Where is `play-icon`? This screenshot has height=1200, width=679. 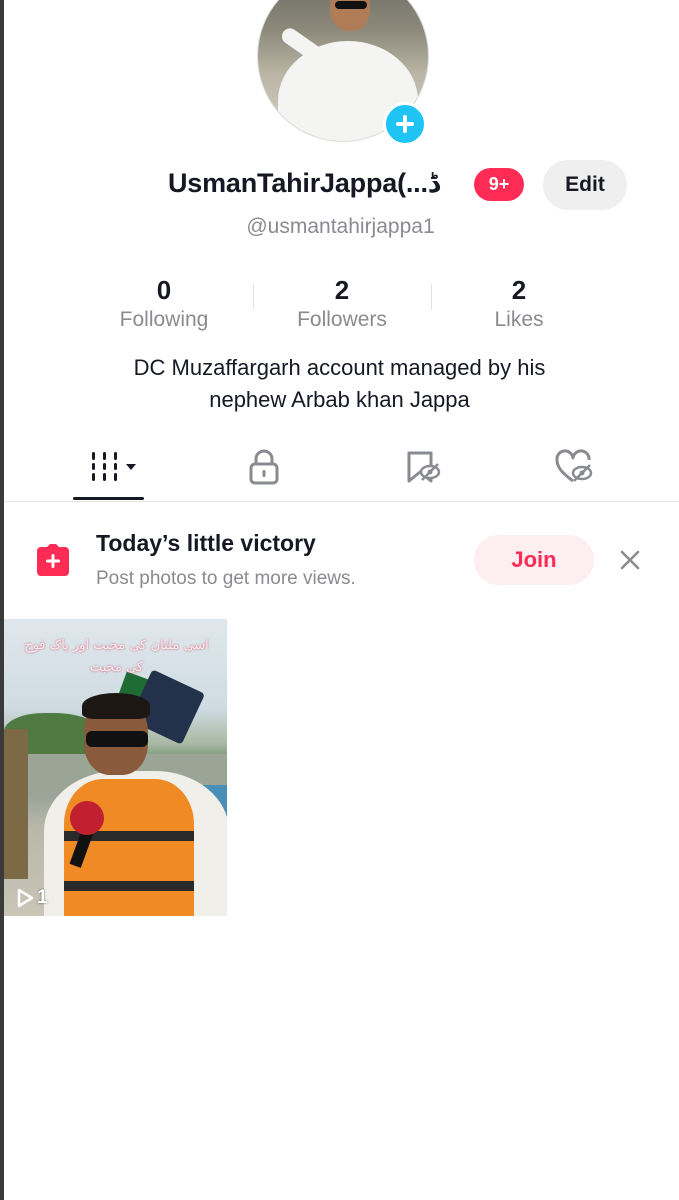
play-icon is located at coordinates (25, 898).